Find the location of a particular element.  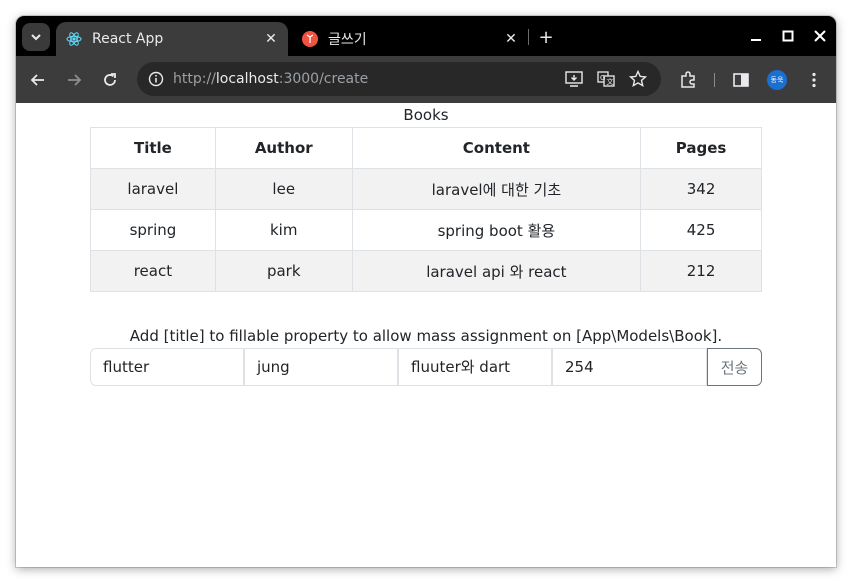

window-close-icon is located at coordinates (820, 36).